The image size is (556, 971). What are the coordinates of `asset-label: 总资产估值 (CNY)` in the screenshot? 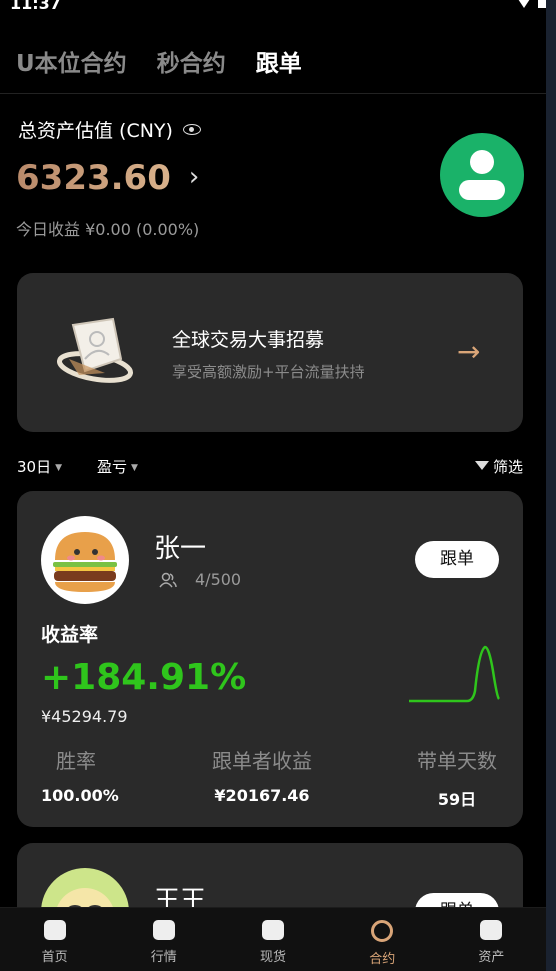 It's located at (95, 131).